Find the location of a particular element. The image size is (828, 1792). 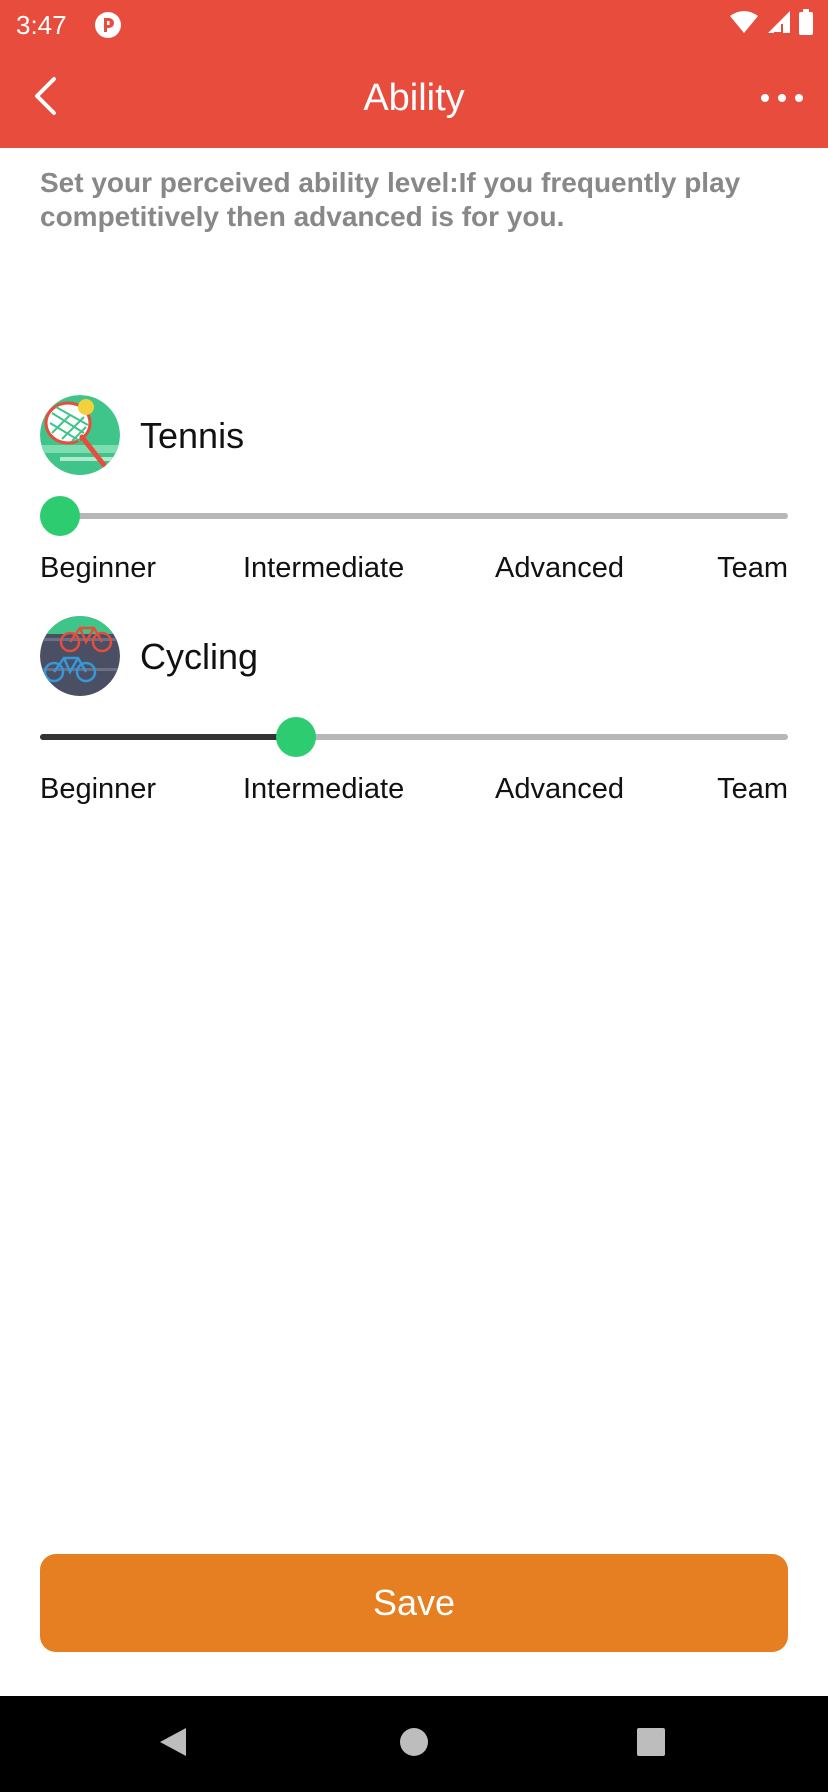

more-options-button is located at coordinates (782, 98).